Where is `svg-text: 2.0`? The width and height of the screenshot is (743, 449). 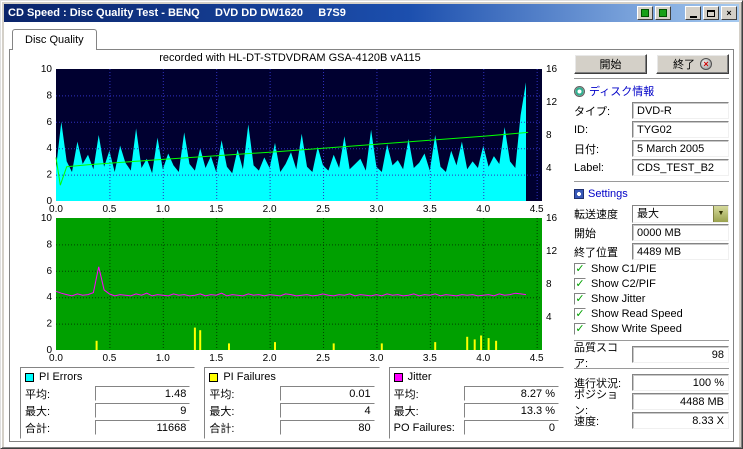
svg-text: 2.0 is located at coordinates (270, 209).